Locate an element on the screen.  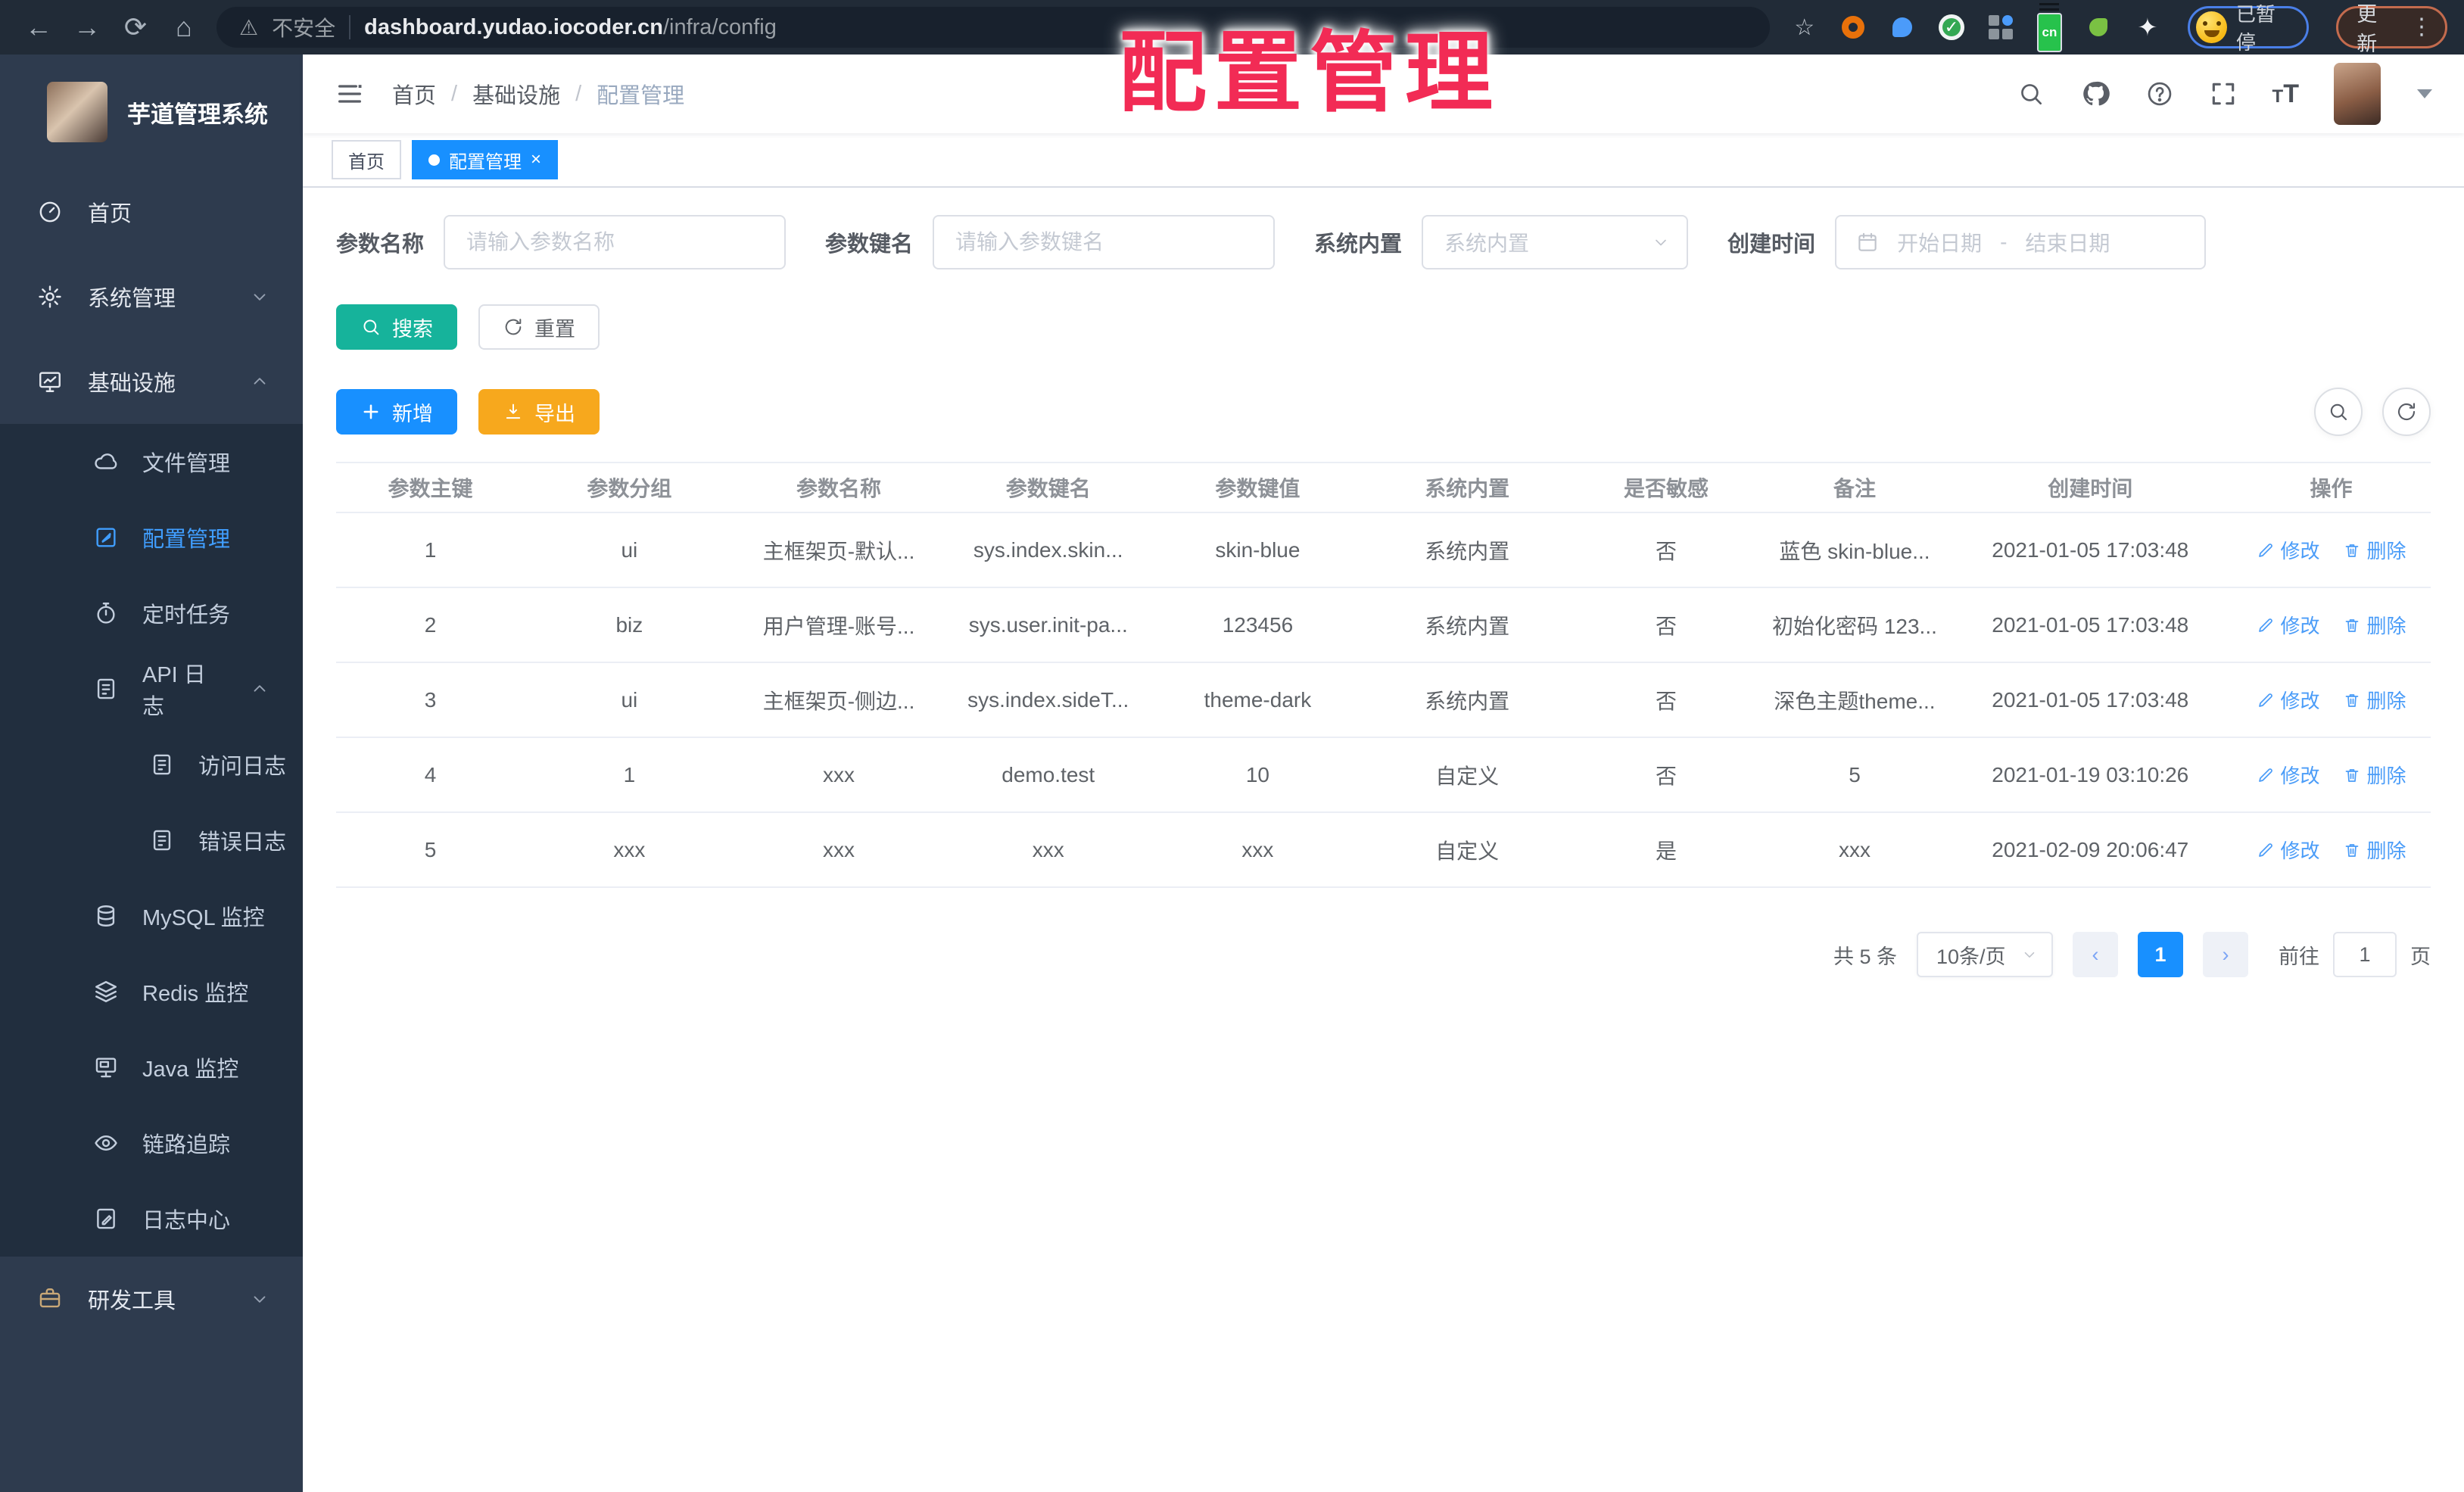
extension-check-icon: ✓ is located at coordinates (1952, 27).